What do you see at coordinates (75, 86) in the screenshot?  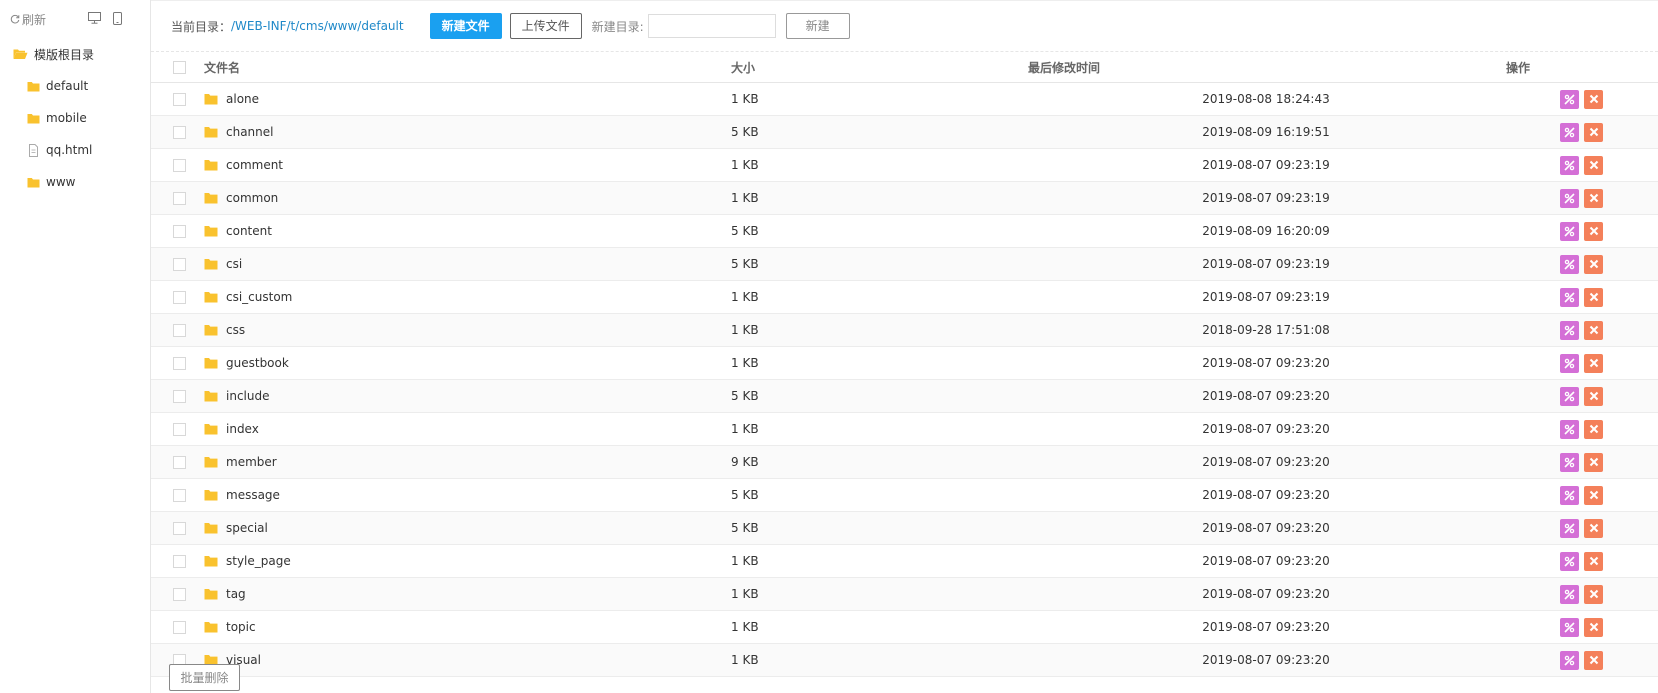 I see `tree-item-default: default` at bounding box center [75, 86].